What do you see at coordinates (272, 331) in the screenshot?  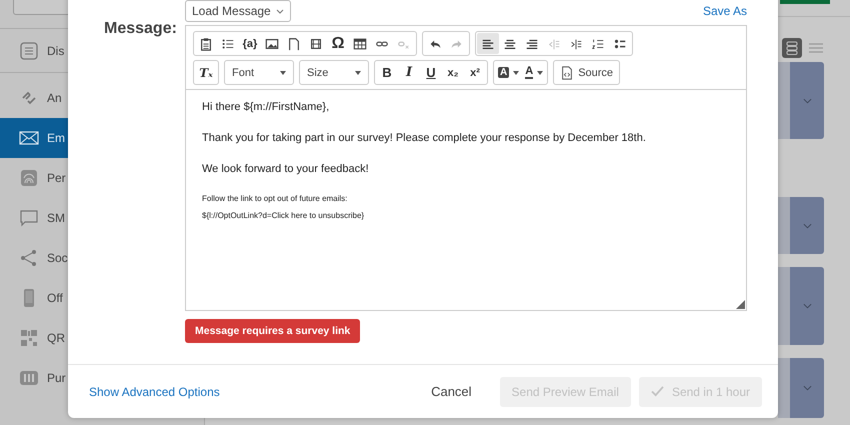 I see `warning-badge: Message requires a survey link` at bounding box center [272, 331].